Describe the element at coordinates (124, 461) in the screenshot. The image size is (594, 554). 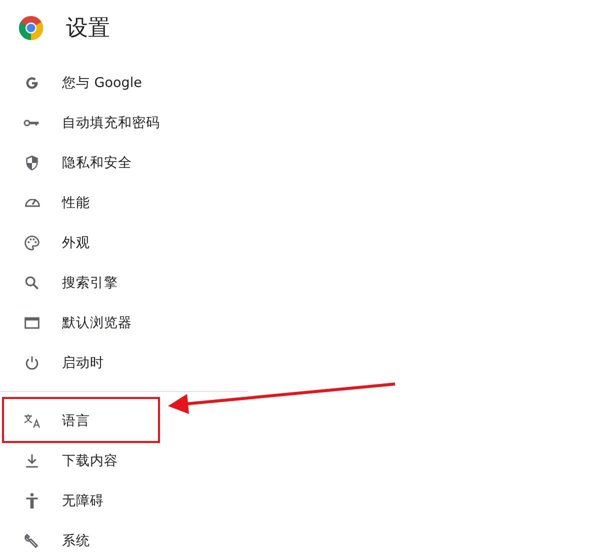
I see `menu-item: 下载内容` at that location.